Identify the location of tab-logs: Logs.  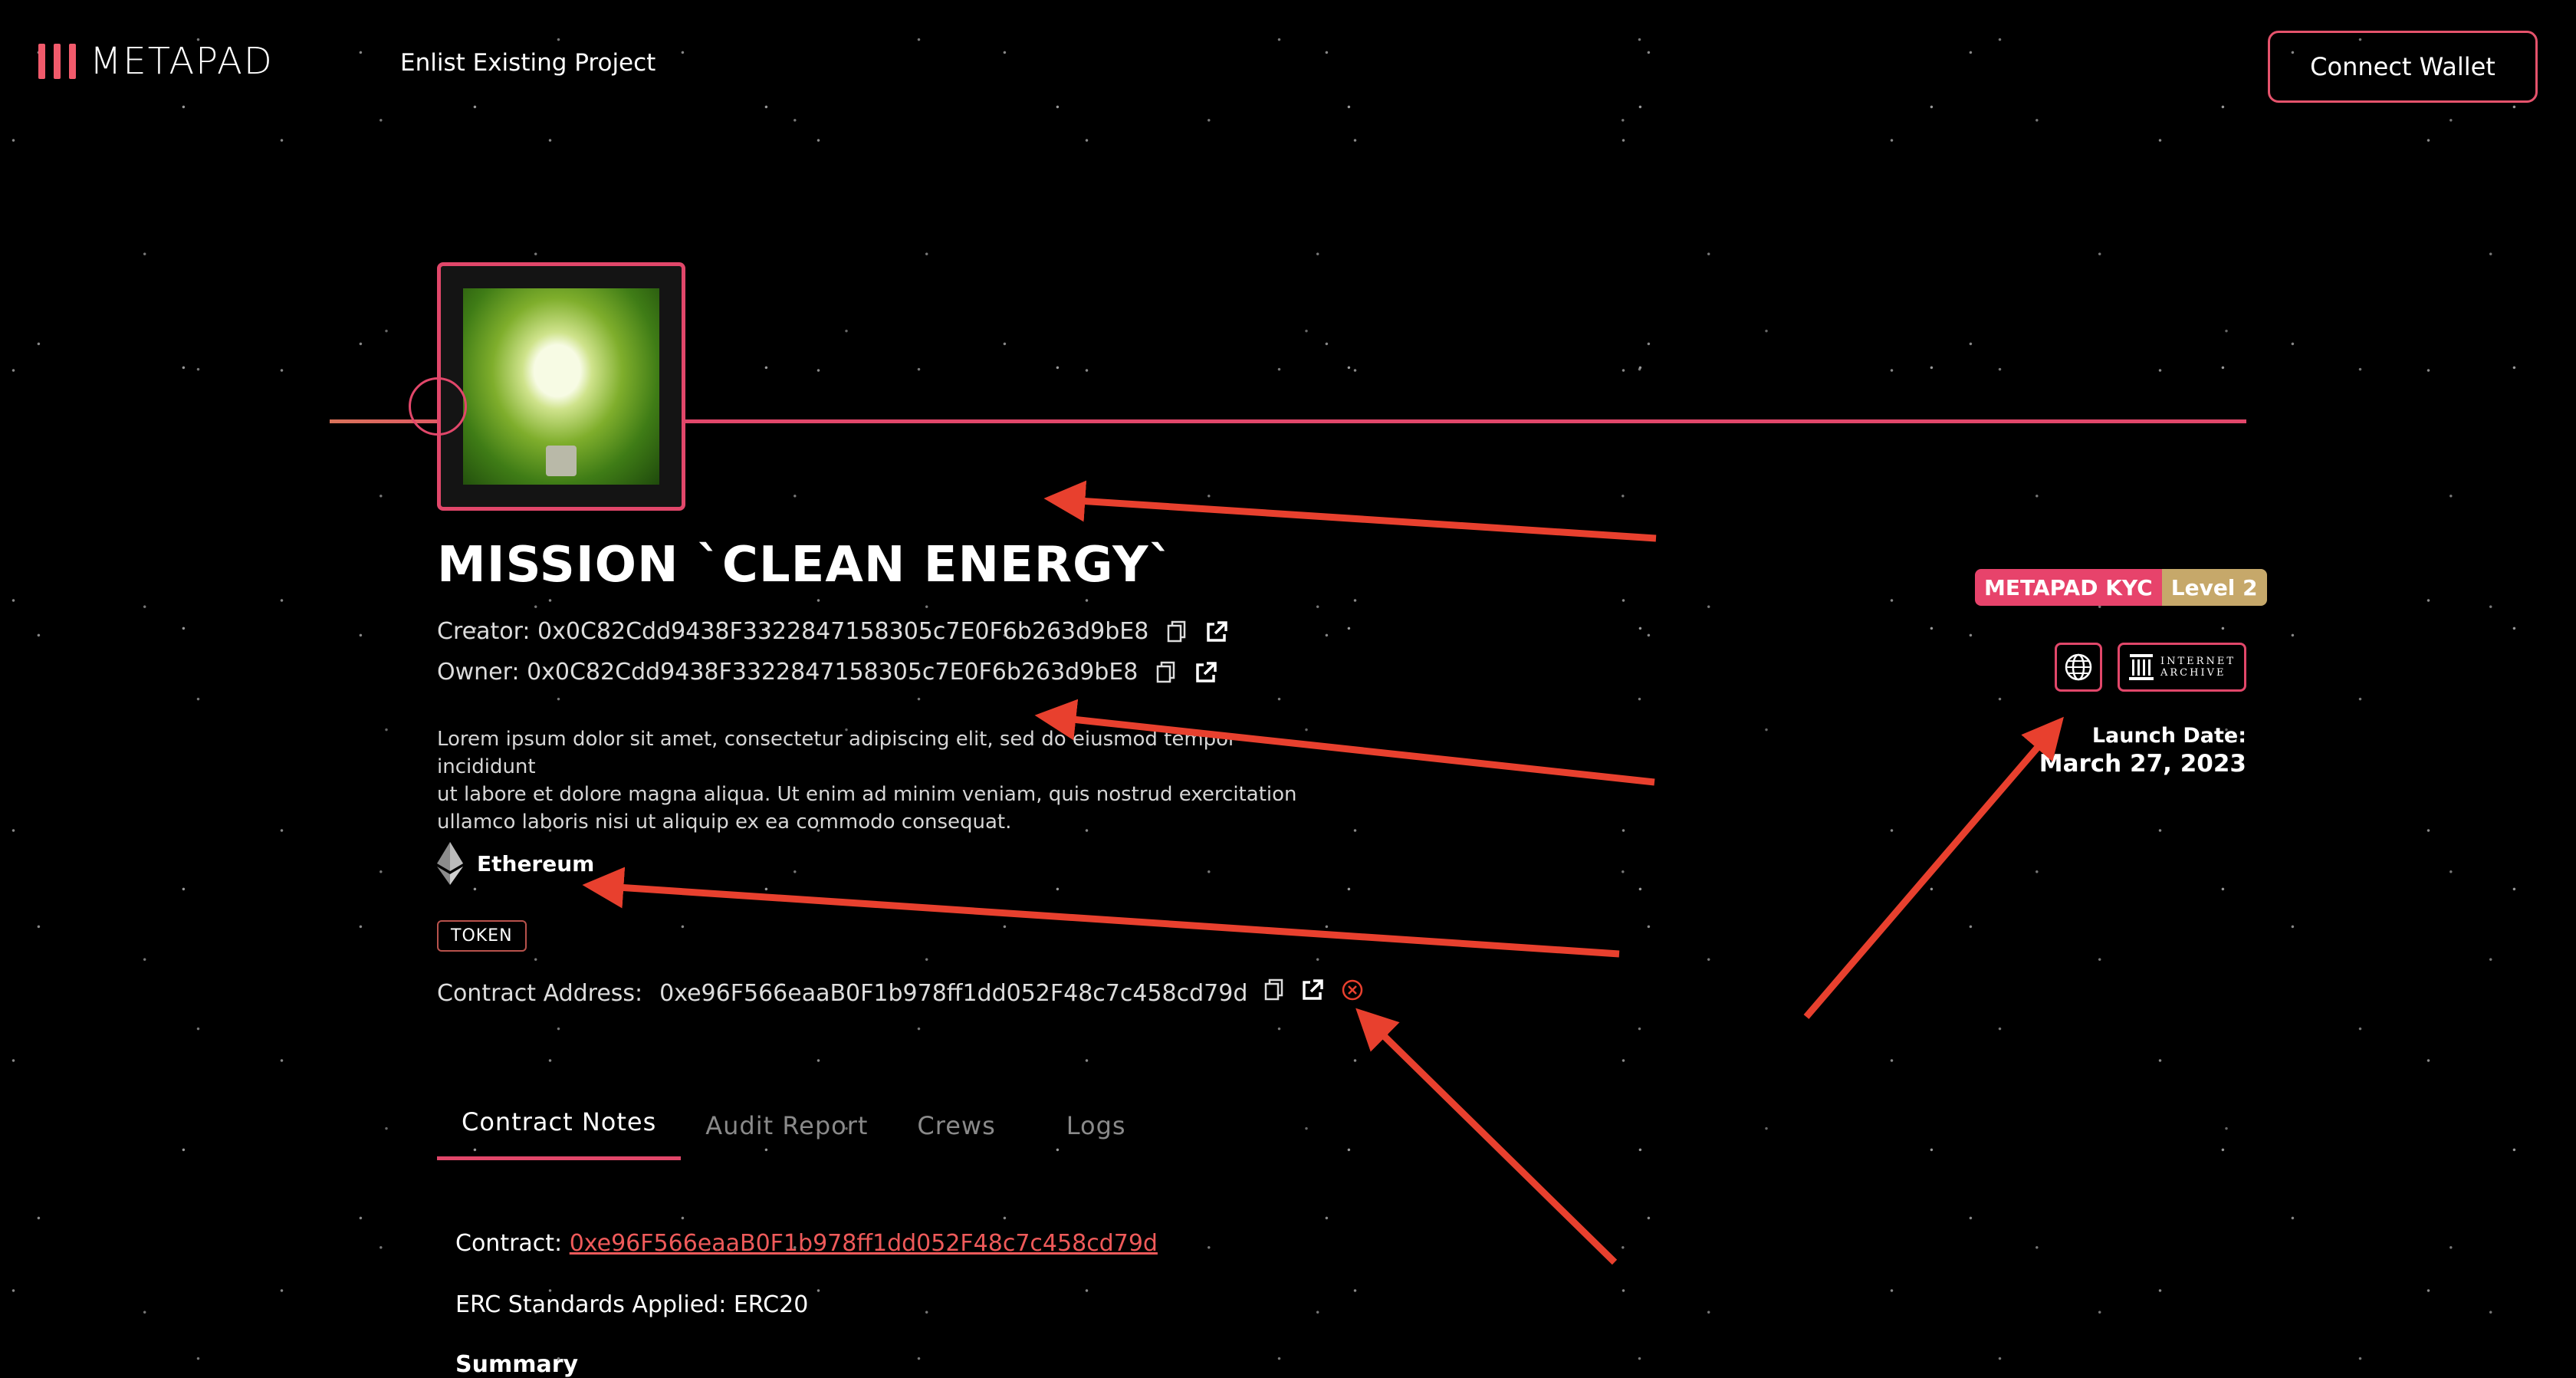
(1096, 1135).